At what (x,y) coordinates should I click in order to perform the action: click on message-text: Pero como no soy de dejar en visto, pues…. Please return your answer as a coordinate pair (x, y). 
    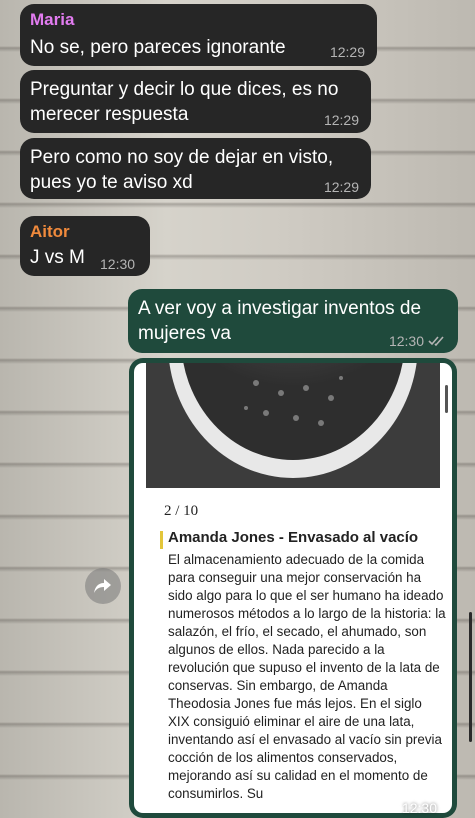
    Looking at the image, I should click on (182, 170).